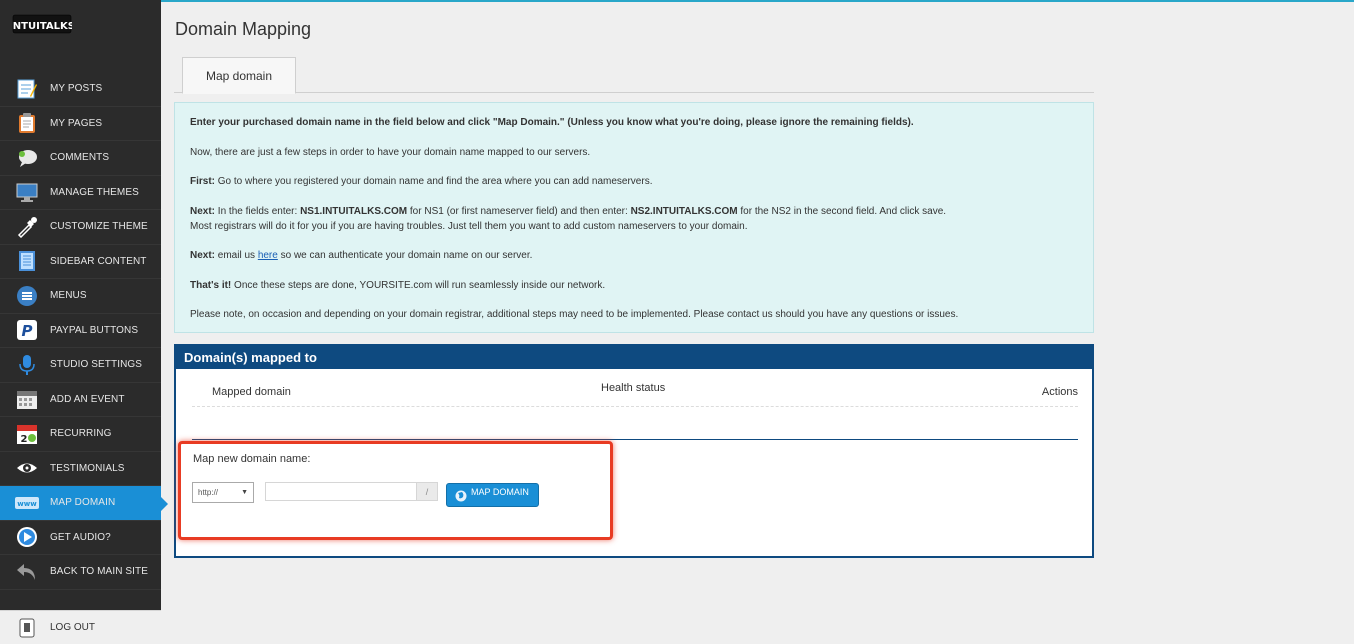  I want to click on sidebar-item-add-an-event: ADD AN EVENT, so click(80, 400).